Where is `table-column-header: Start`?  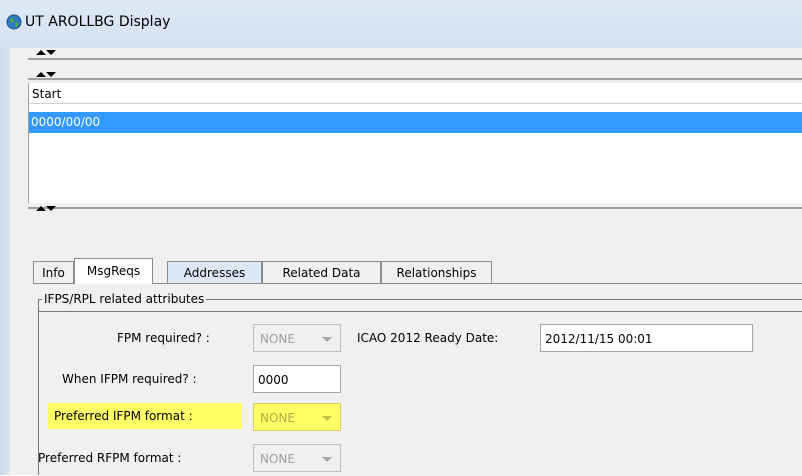 table-column-header: Start is located at coordinates (415, 93).